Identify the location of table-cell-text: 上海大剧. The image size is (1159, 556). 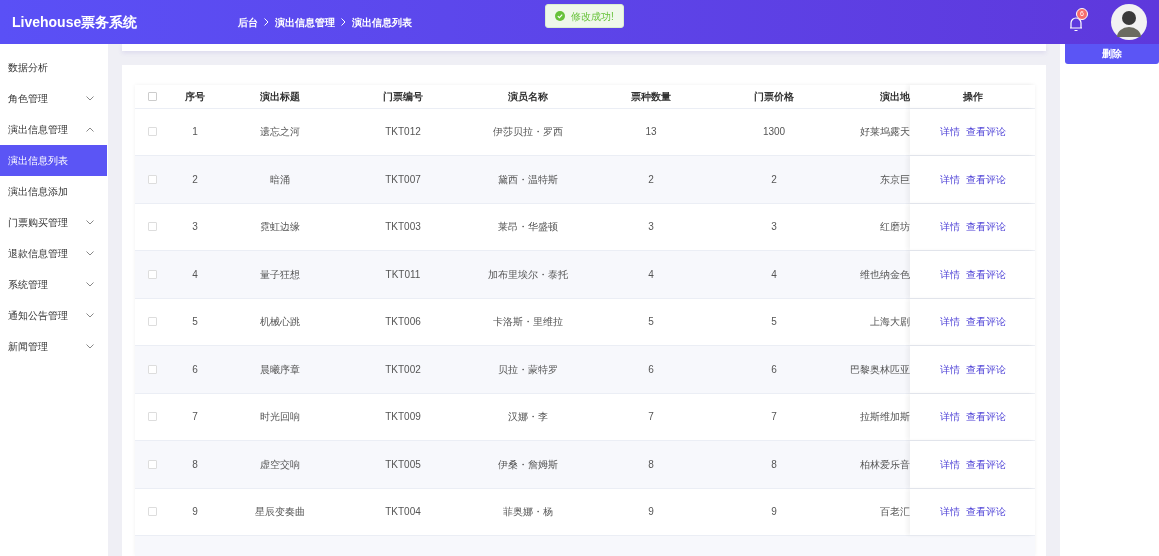
(890, 322).